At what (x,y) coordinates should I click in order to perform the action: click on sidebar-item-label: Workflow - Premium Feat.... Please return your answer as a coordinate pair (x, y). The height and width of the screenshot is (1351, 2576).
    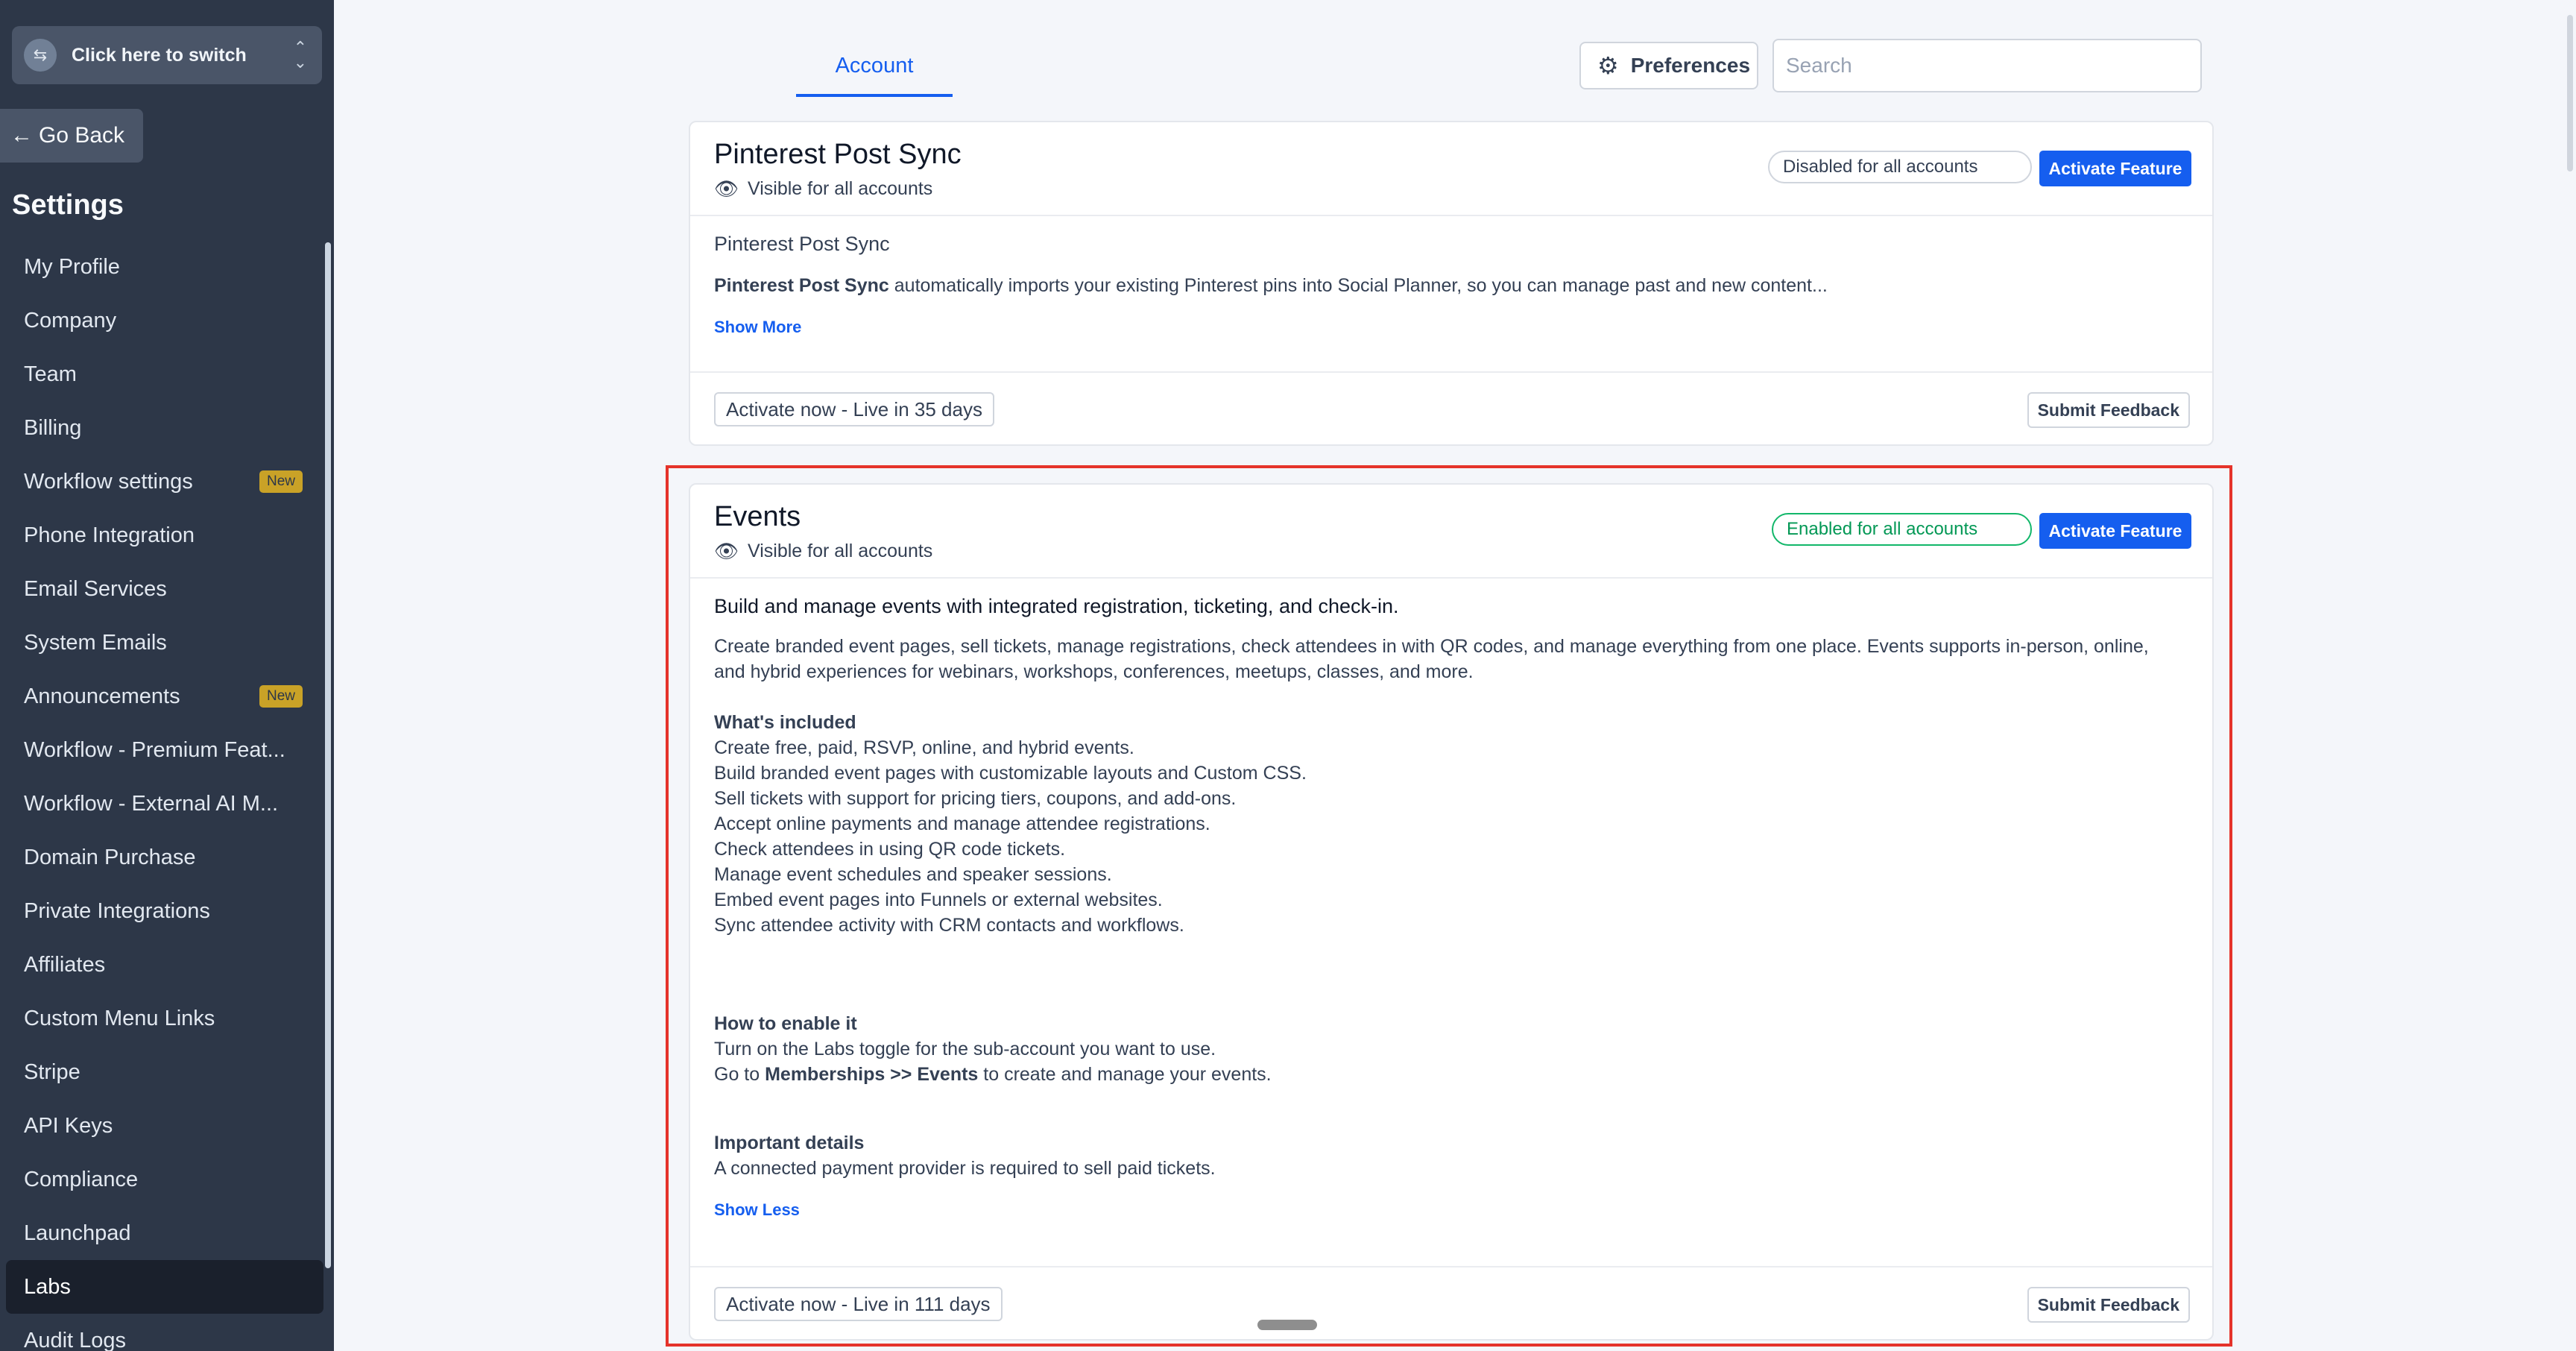
    Looking at the image, I should click on (154, 749).